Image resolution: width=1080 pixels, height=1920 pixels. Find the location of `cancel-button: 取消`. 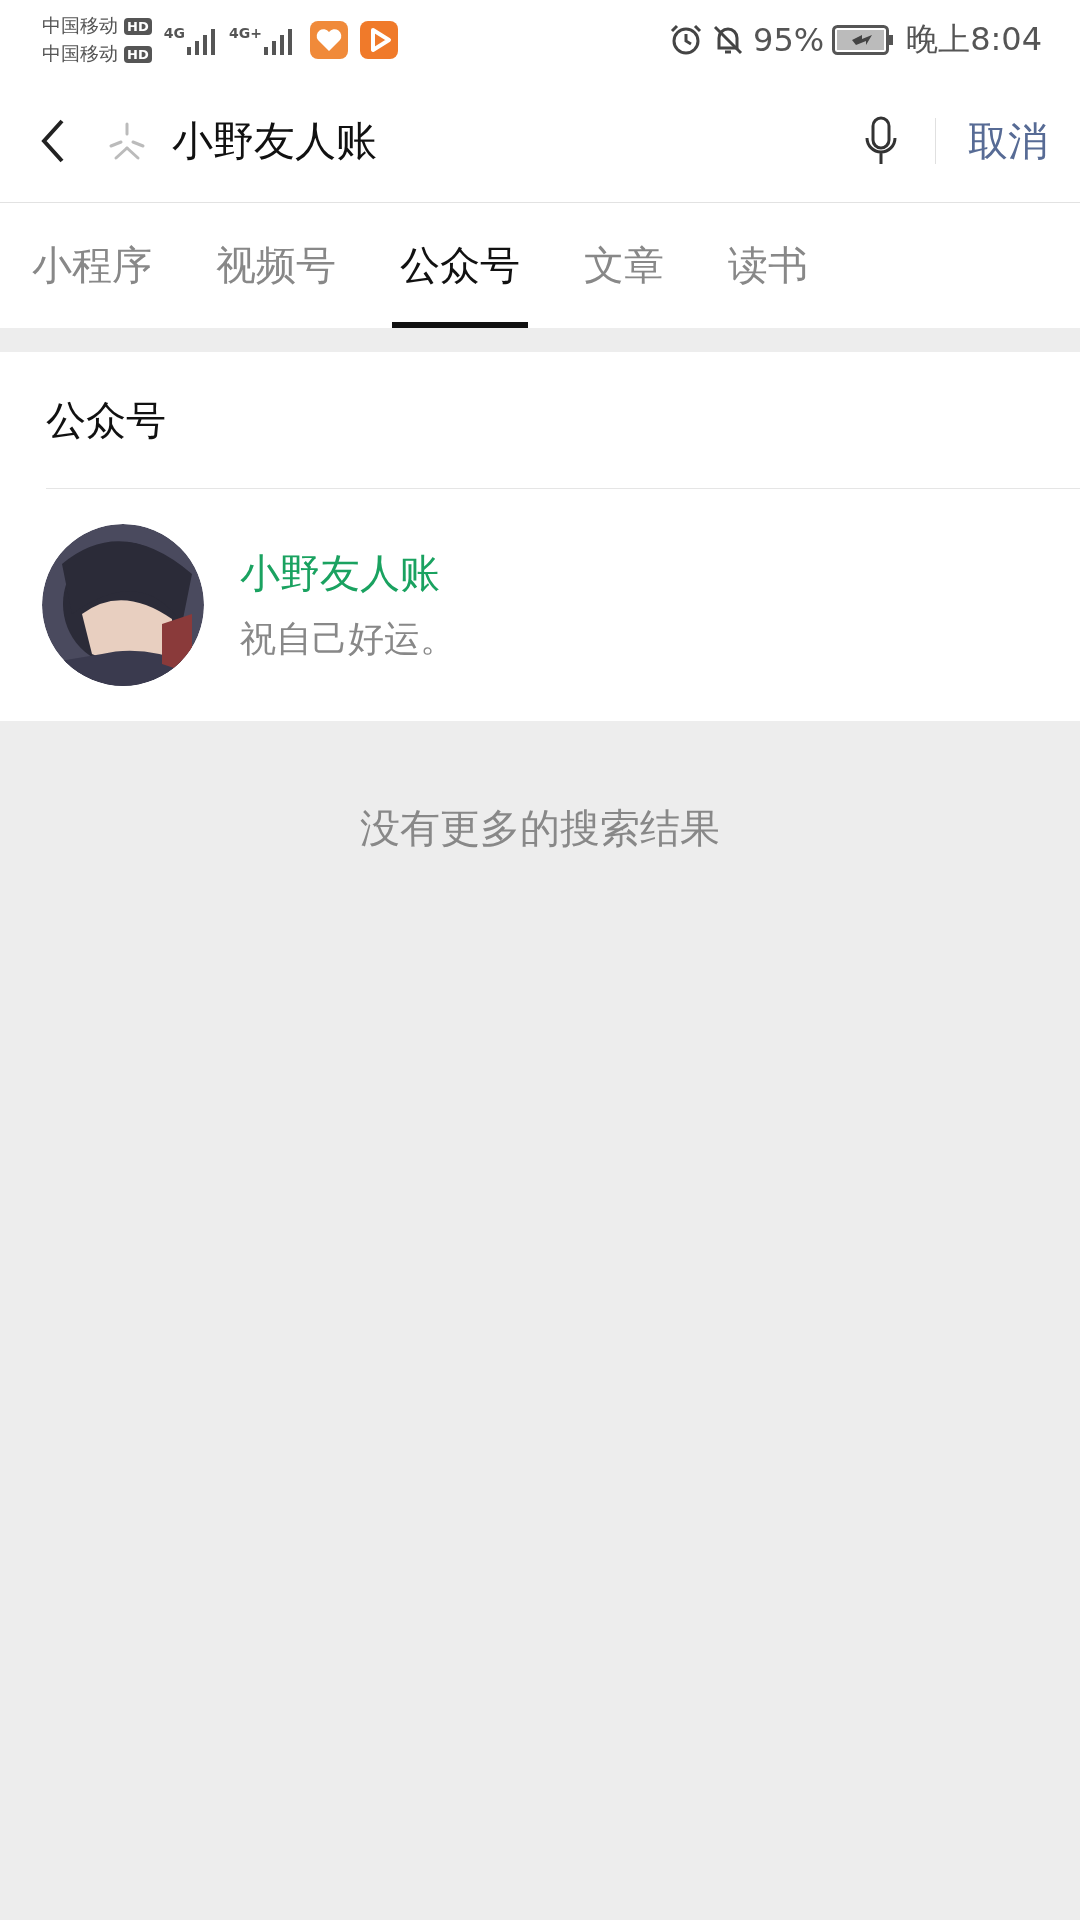

cancel-button: 取消 is located at coordinates (1008, 141).